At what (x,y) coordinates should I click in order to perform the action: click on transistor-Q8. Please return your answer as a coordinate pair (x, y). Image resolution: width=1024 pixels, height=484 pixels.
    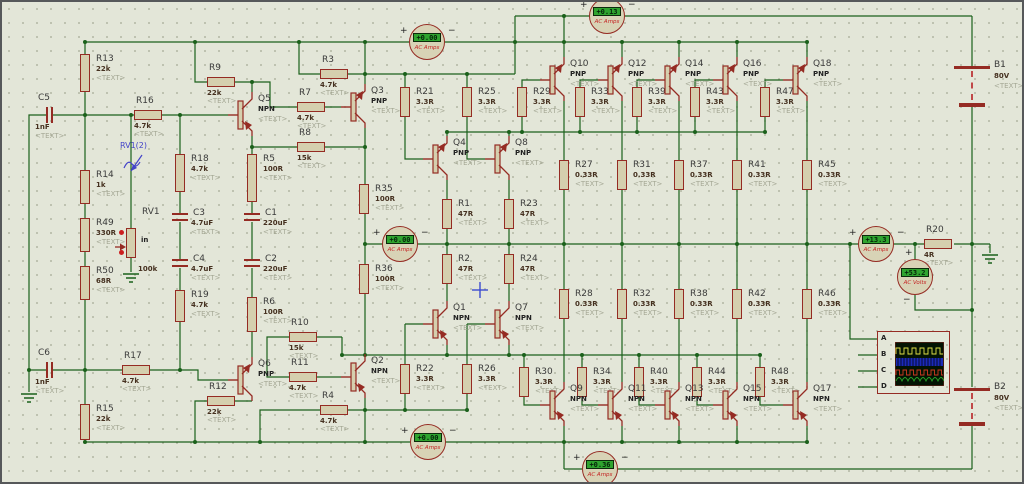
    Looking at the image, I should click on (502, 158).